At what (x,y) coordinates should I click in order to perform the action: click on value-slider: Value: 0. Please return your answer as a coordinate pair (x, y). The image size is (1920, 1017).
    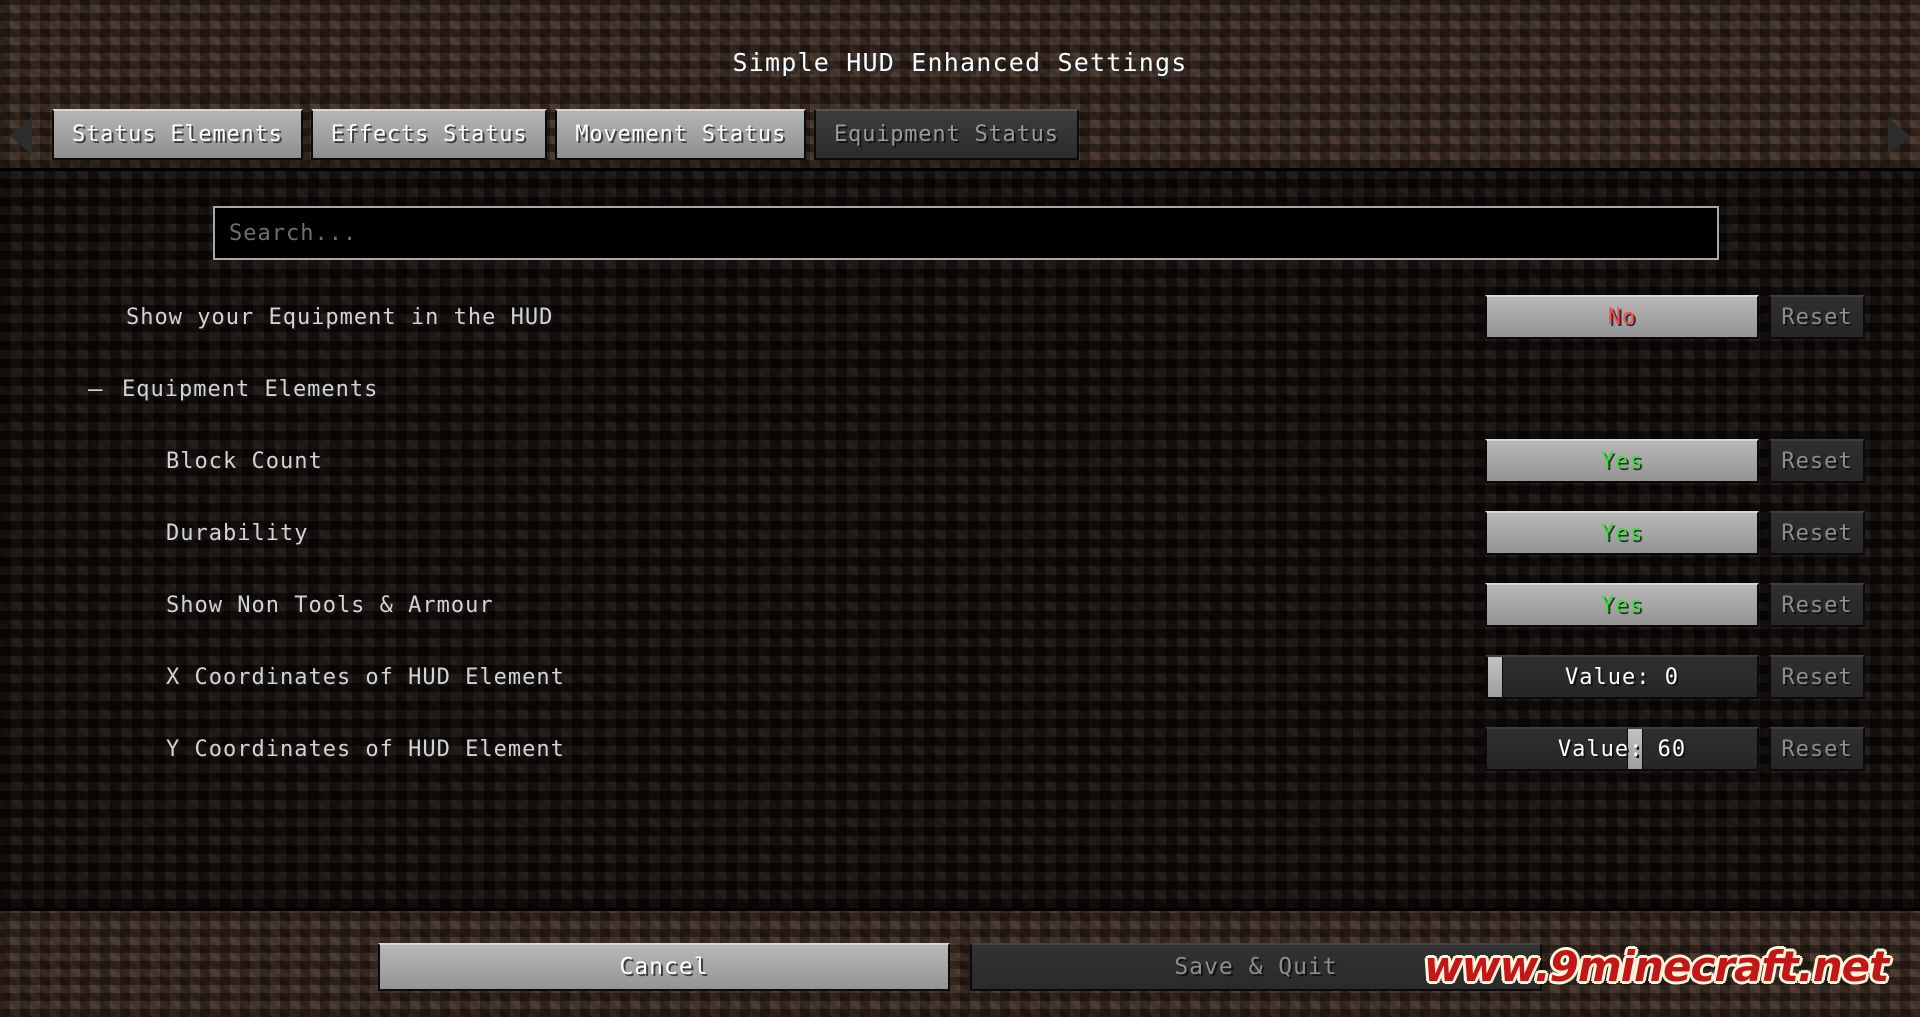
    Looking at the image, I should click on (1622, 677).